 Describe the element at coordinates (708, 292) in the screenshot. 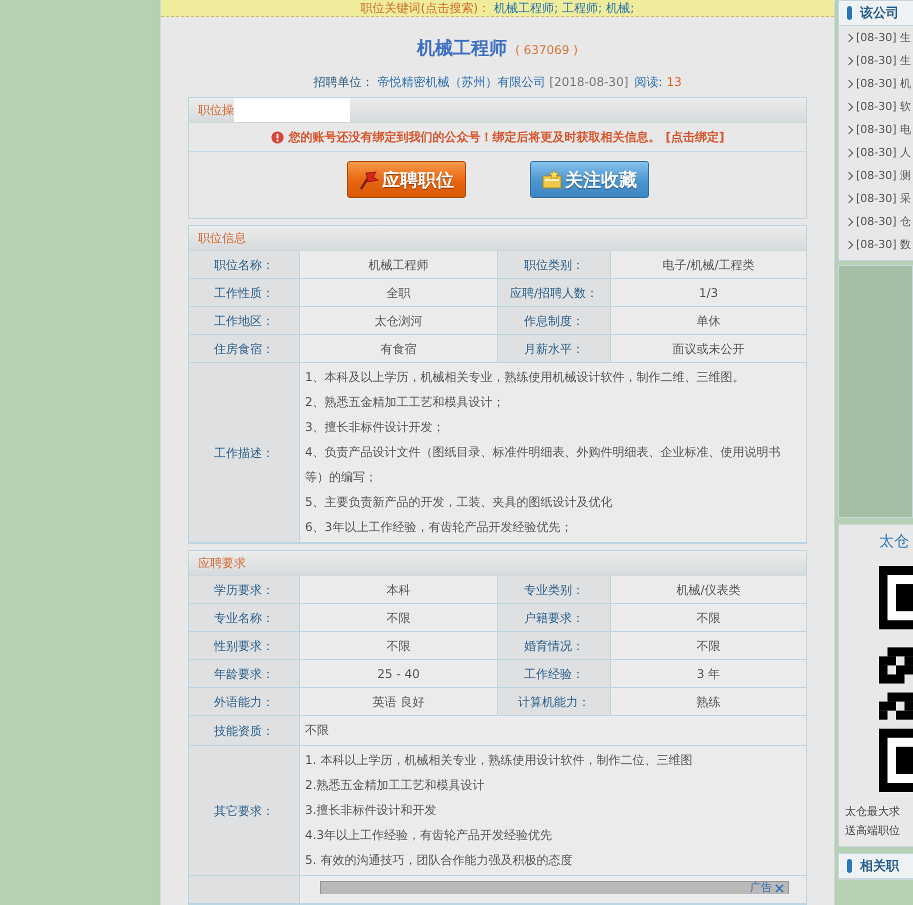

I see `table-cell: 1/3` at that location.